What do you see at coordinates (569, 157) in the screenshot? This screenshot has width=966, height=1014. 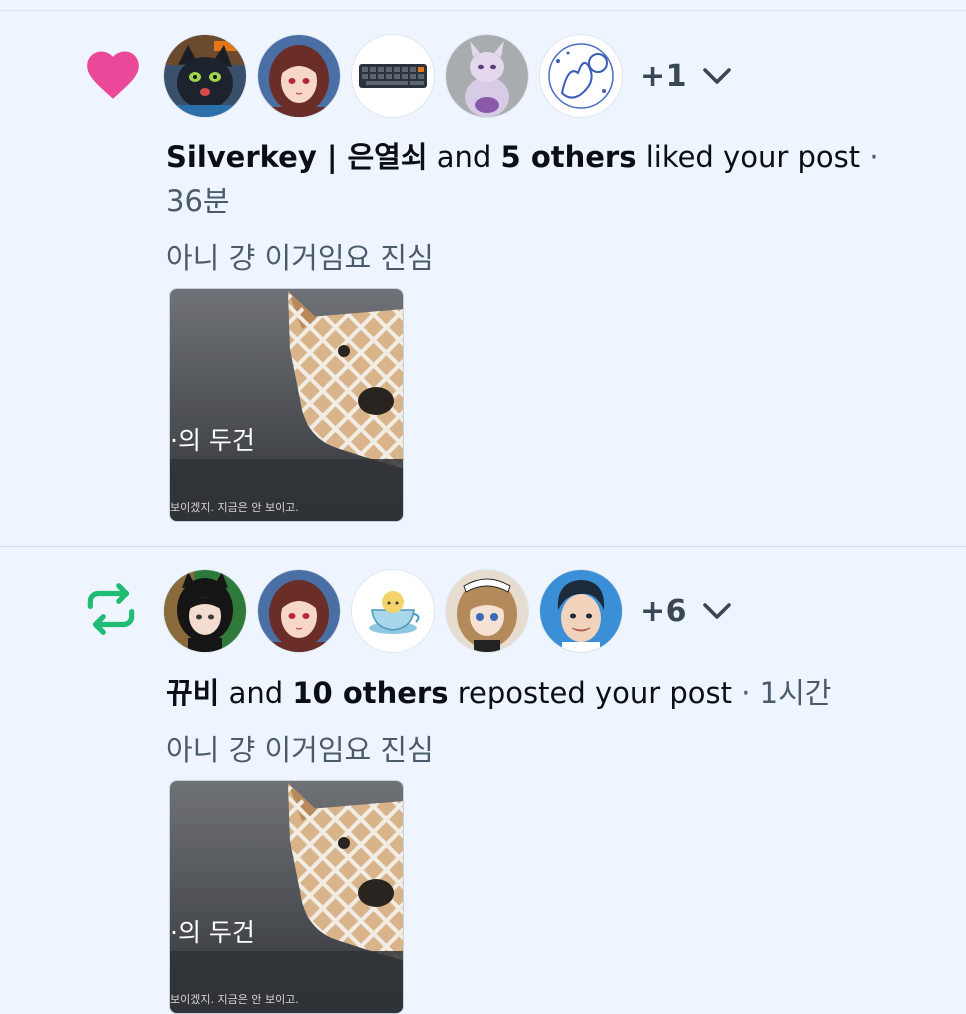 I see `others-count: 5 others` at bounding box center [569, 157].